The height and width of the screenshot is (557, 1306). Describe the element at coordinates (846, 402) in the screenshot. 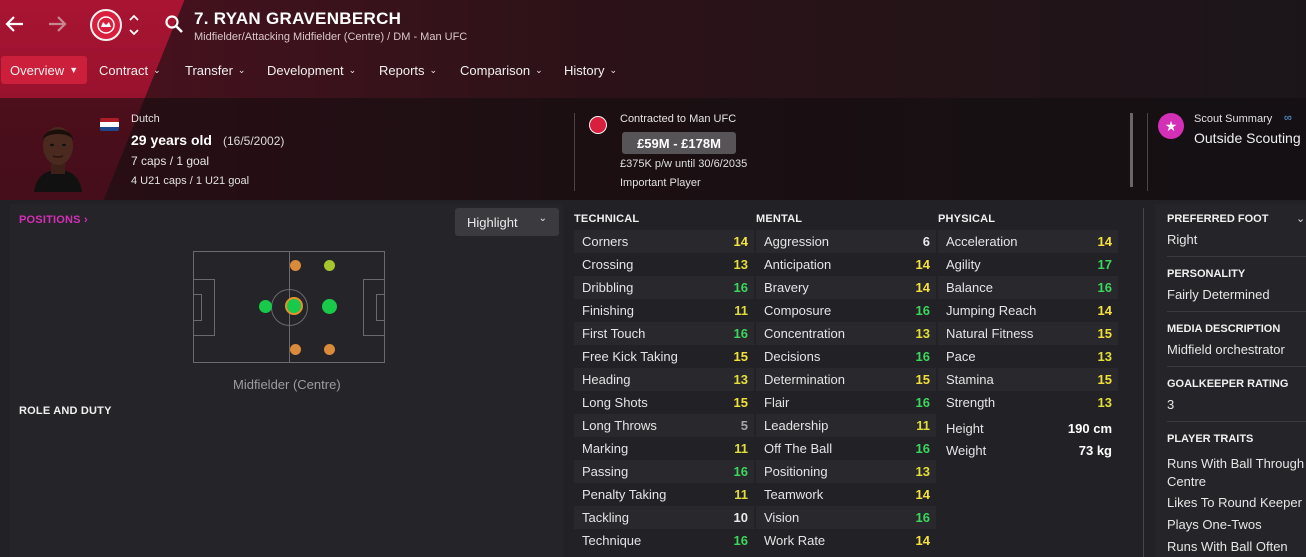

I see `attribute-row: Flair 16` at that location.